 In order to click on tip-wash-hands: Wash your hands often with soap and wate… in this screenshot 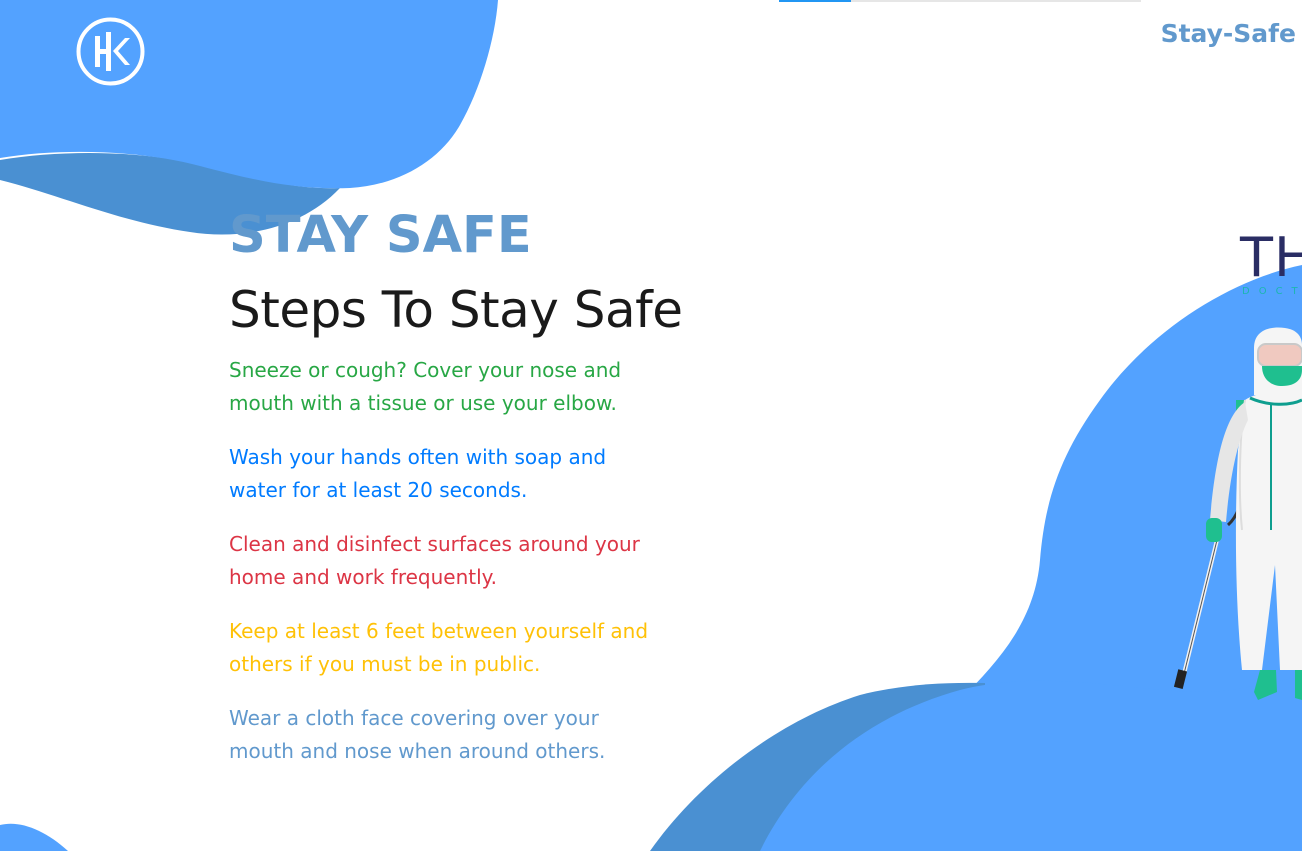, I will do `click(418, 473)`.